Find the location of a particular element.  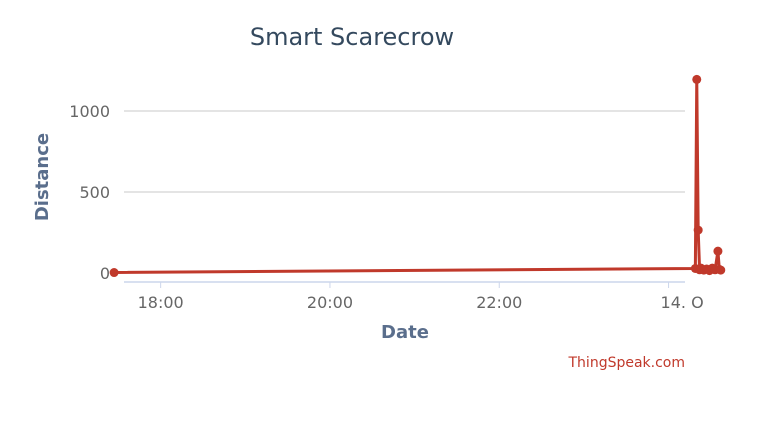

chart-title: Smart Scarecrow is located at coordinates (352, 37).